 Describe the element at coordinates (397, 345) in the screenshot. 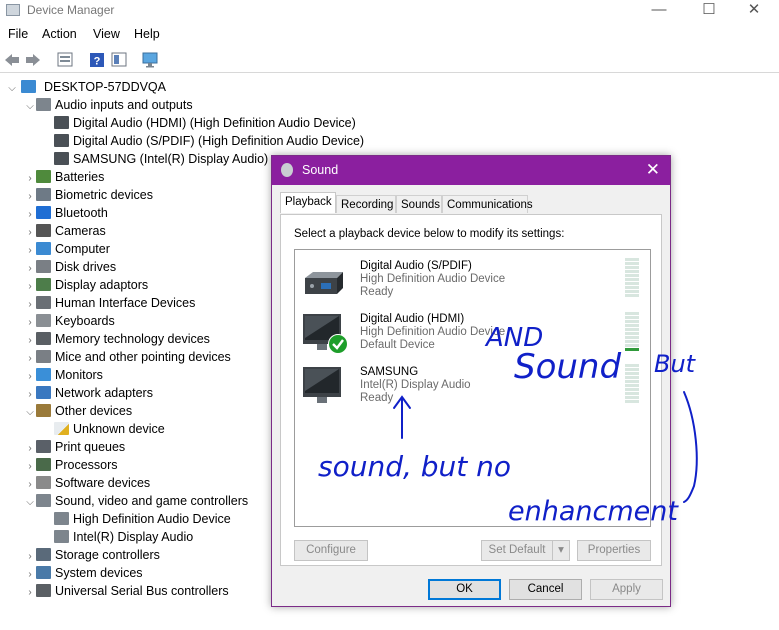

I see `device-status: Default Device` at that location.